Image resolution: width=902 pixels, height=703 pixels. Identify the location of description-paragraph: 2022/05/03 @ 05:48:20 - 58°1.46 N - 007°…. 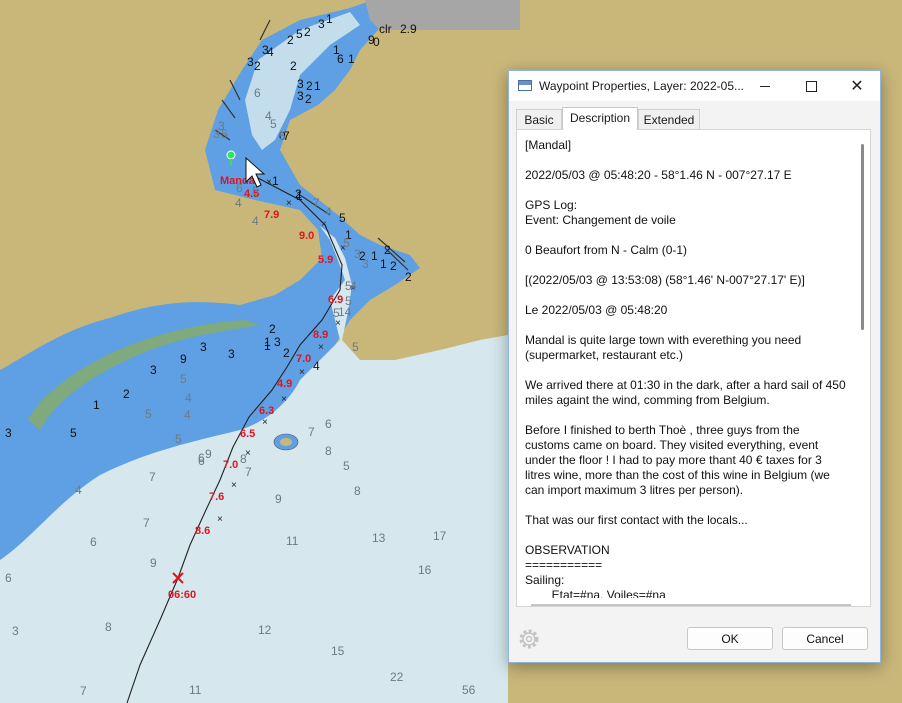
(658, 175).